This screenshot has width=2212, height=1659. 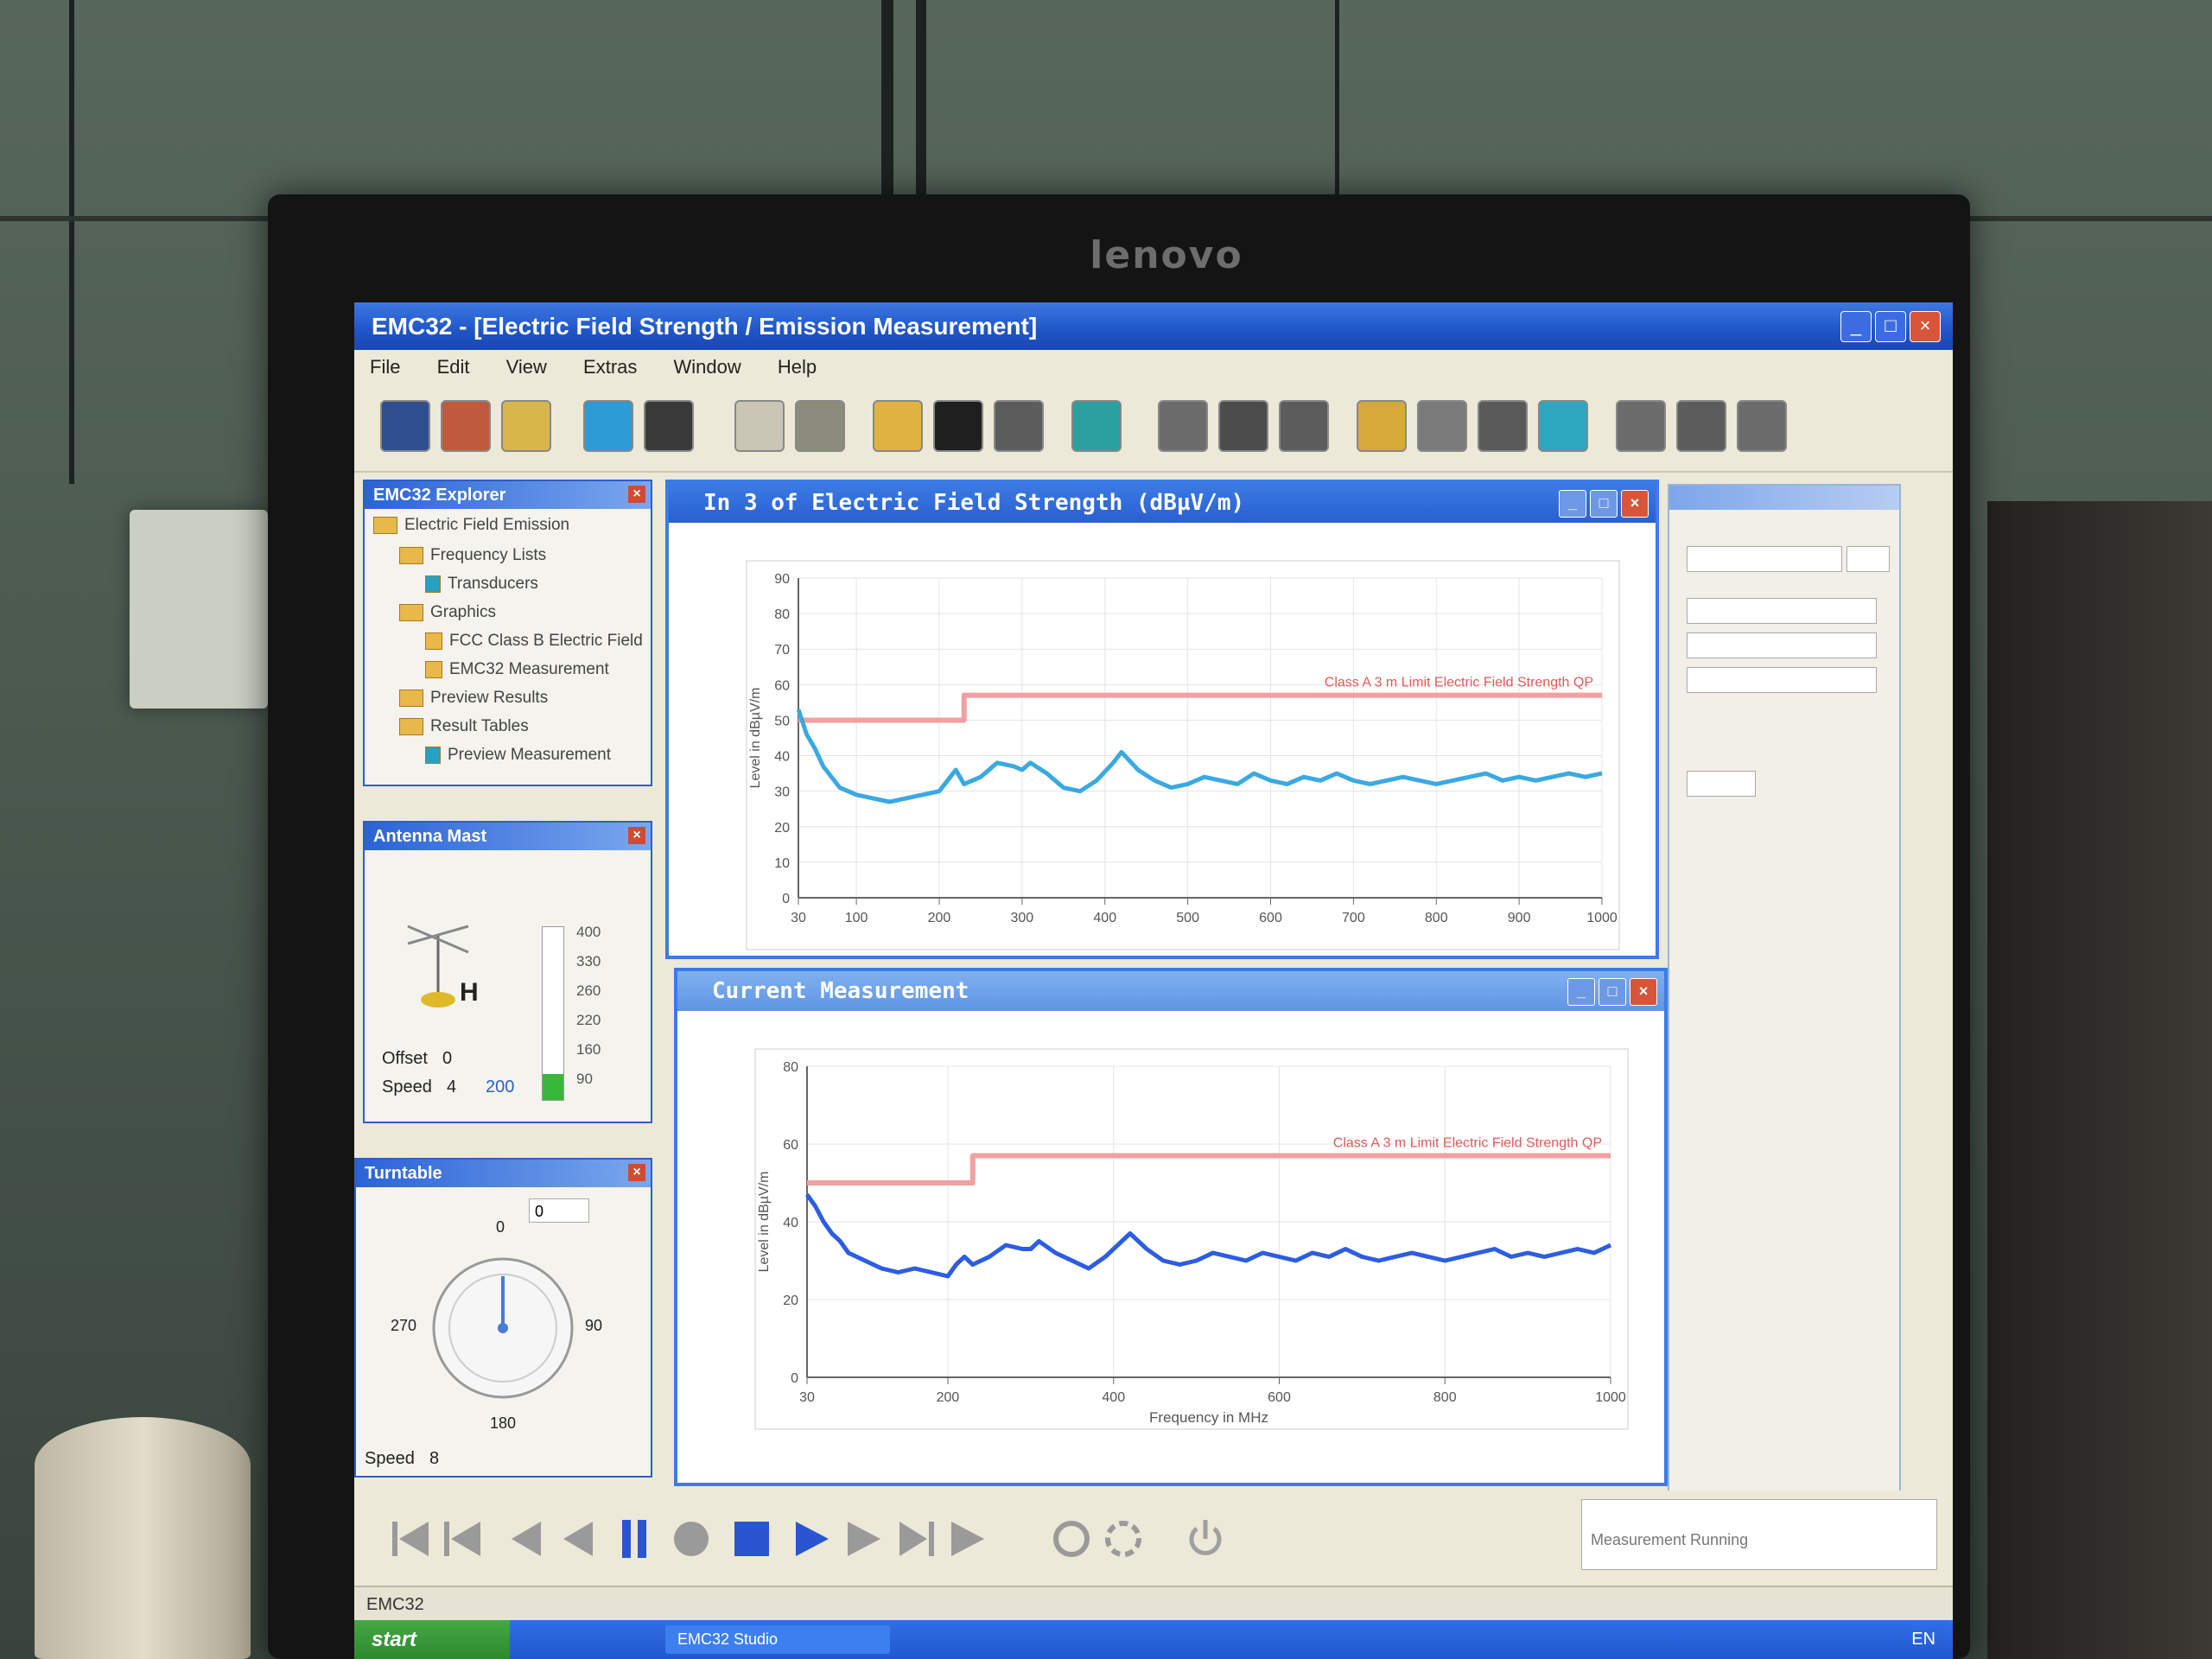 What do you see at coordinates (559, 1210) in the screenshot?
I see `turntable-value-field: 0` at bounding box center [559, 1210].